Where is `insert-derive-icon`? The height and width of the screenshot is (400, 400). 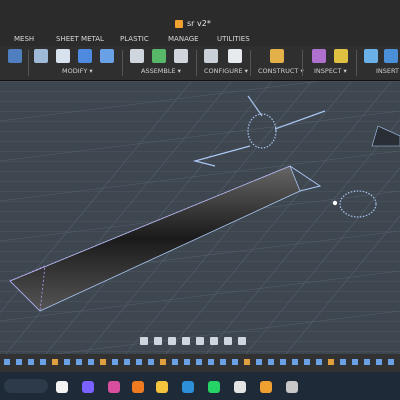
insert-derive-icon is located at coordinates (391, 56).